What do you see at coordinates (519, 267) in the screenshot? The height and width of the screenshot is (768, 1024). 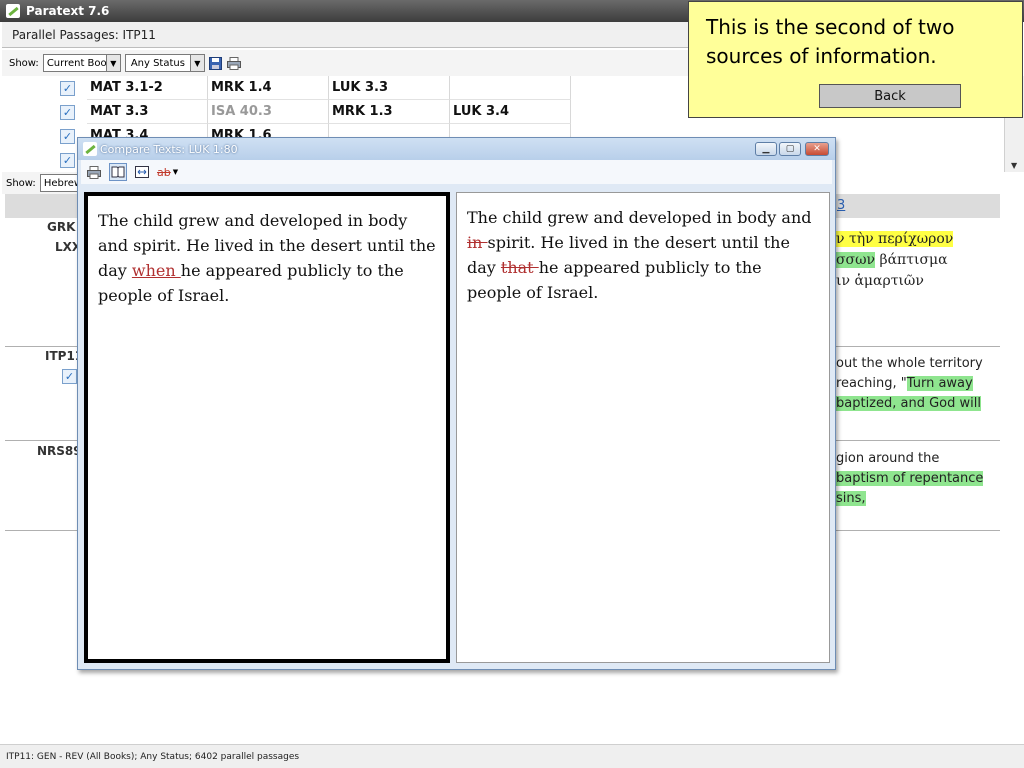 I see `deleted-text: that` at bounding box center [519, 267].